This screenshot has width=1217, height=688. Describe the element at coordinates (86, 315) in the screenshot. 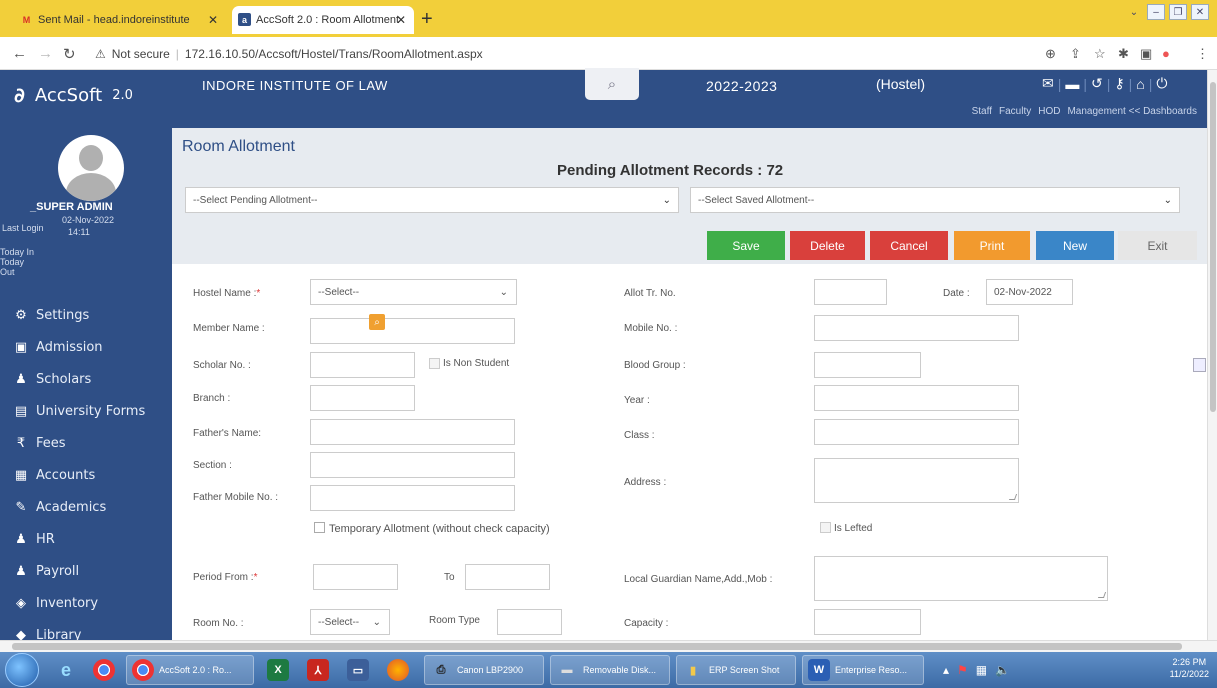

I see `sidebar-item-settings: ⚙ Settings` at that location.